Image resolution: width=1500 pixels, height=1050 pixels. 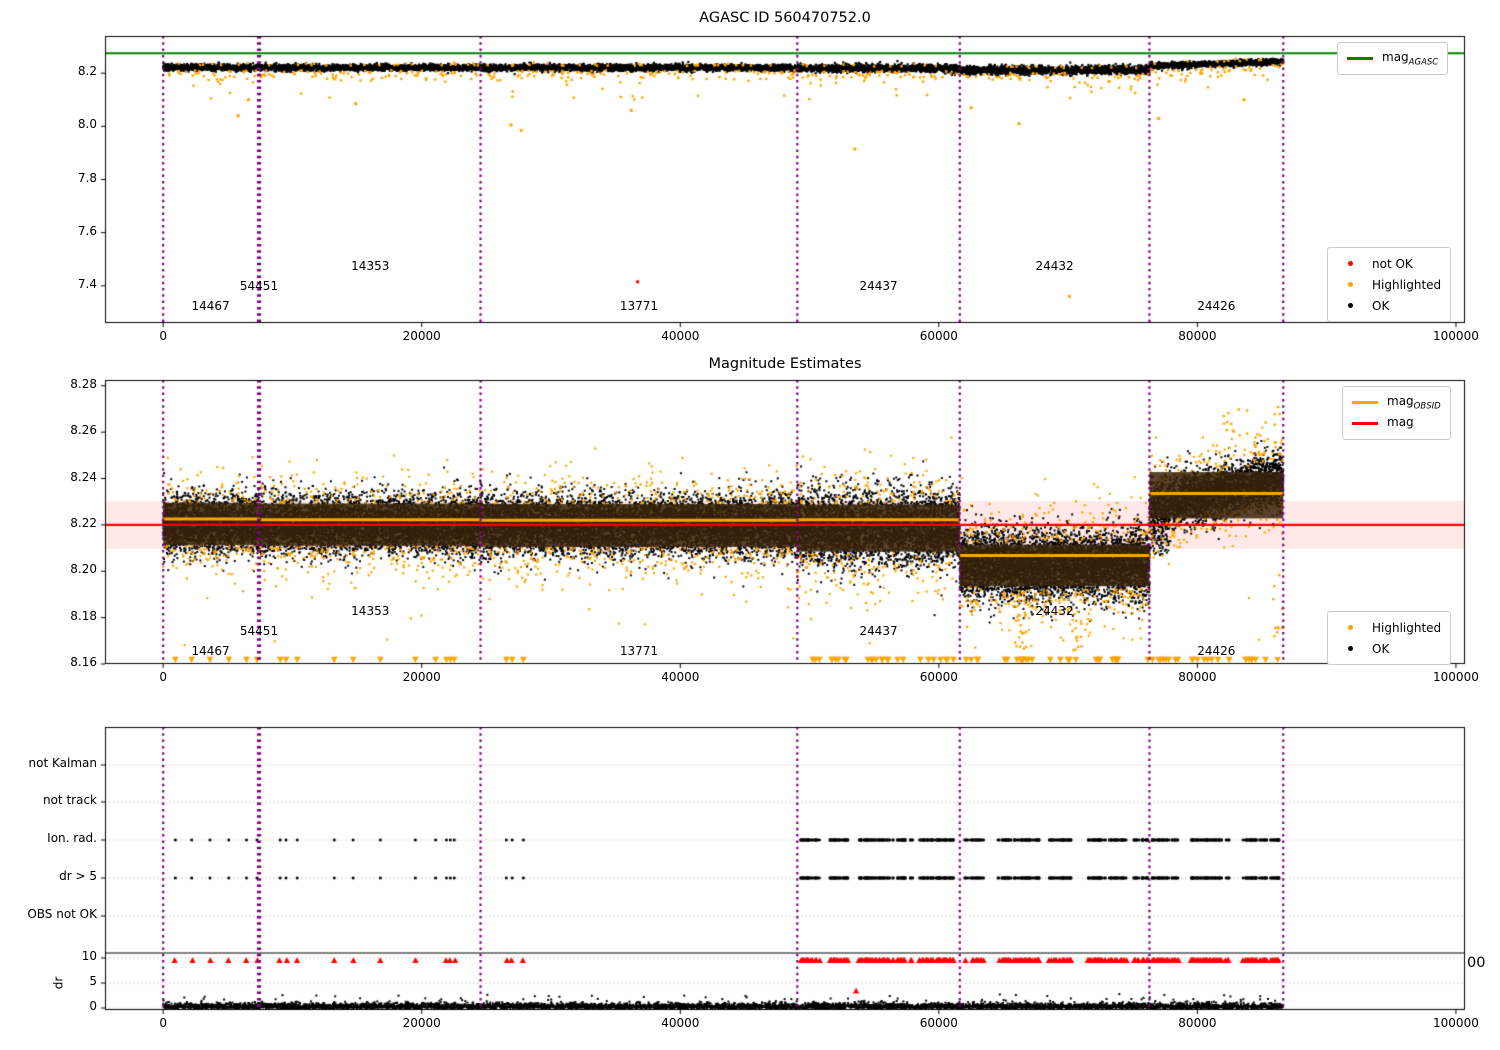 I want to click on y-tick-label-top: 8.0, so click(x=87, y=124).